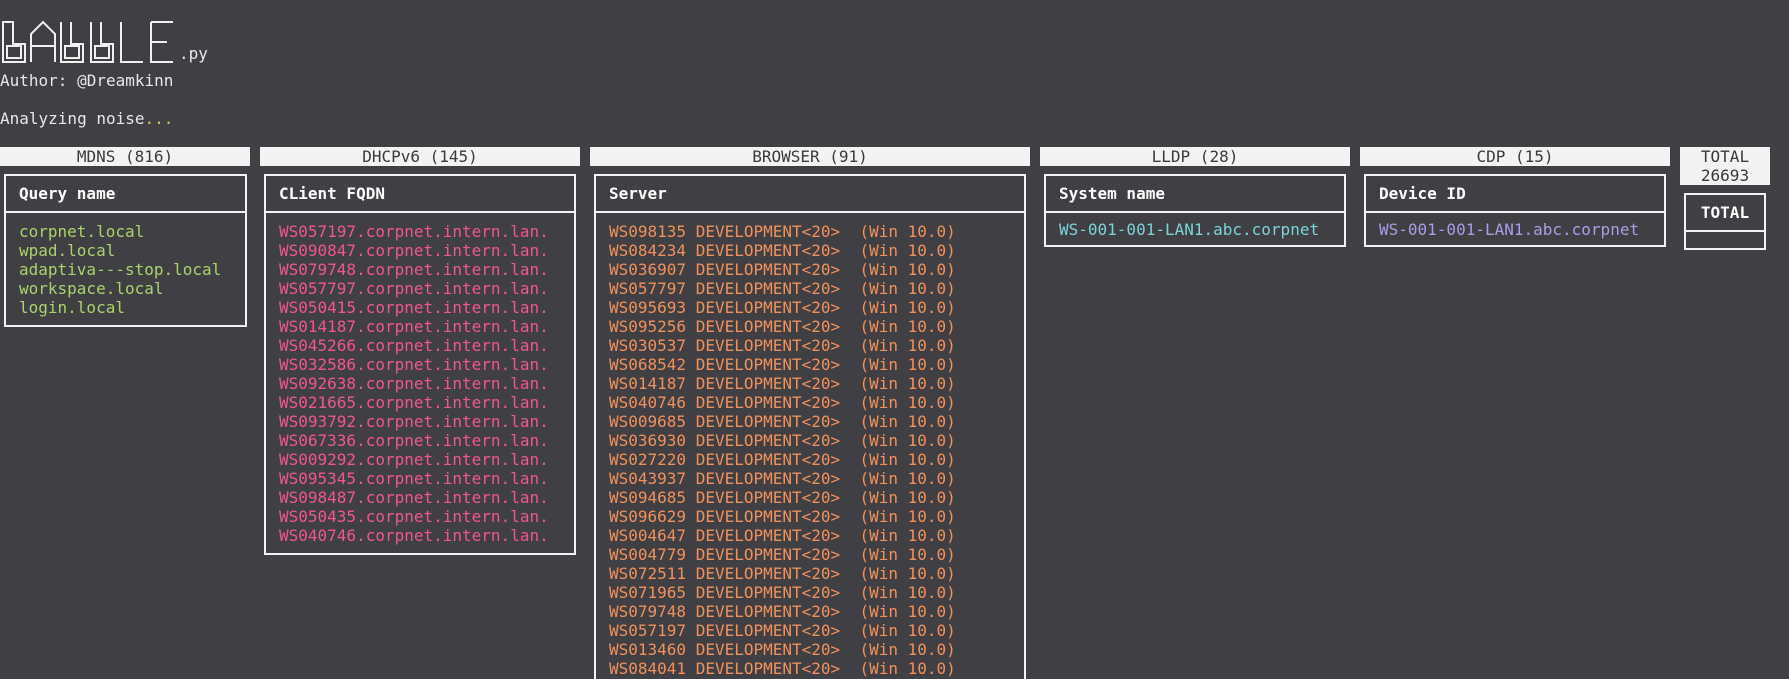 The height and width of the screenshot is (679, 1789). I want to click on total-column: TOTAL 26693 TOTAL, so click(1725, 198).